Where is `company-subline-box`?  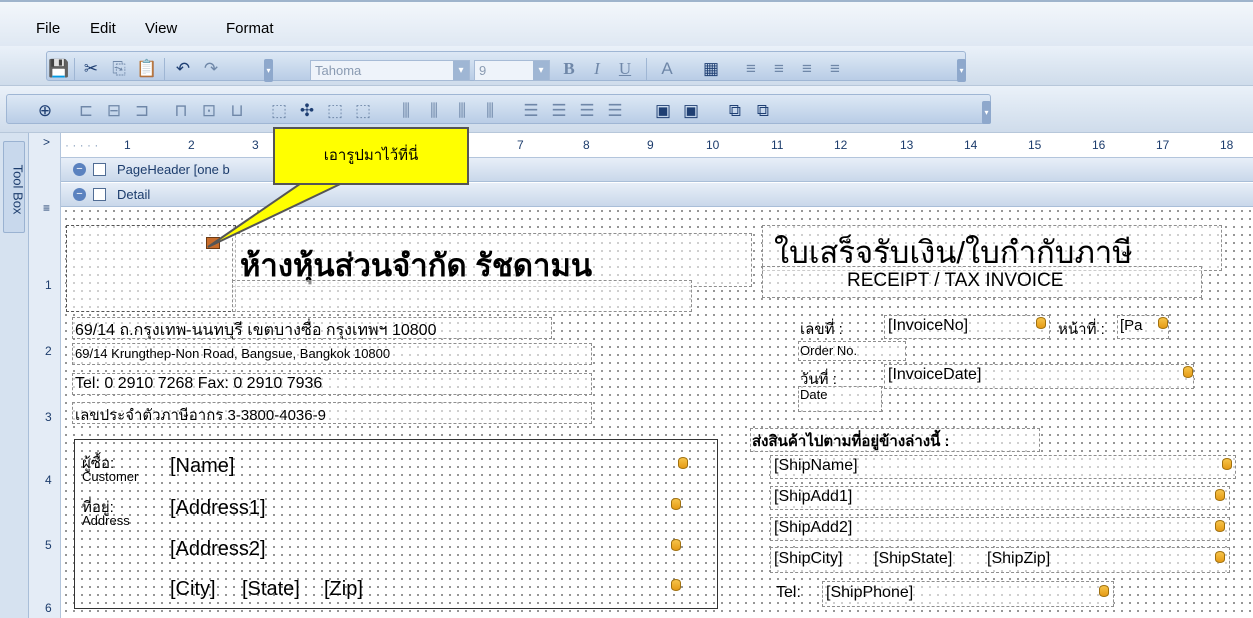 company-subline-box is located at coordinates (462, 296).